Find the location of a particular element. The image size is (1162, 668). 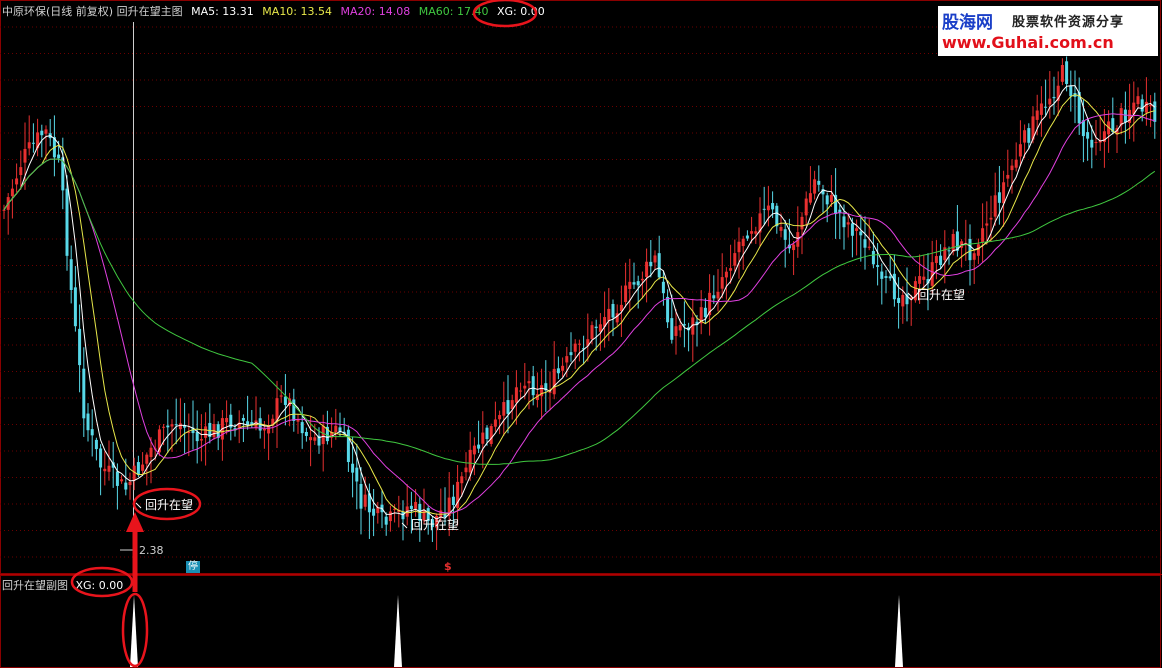

trading-halt-tag: 停 is located at coordinates (193, 567).